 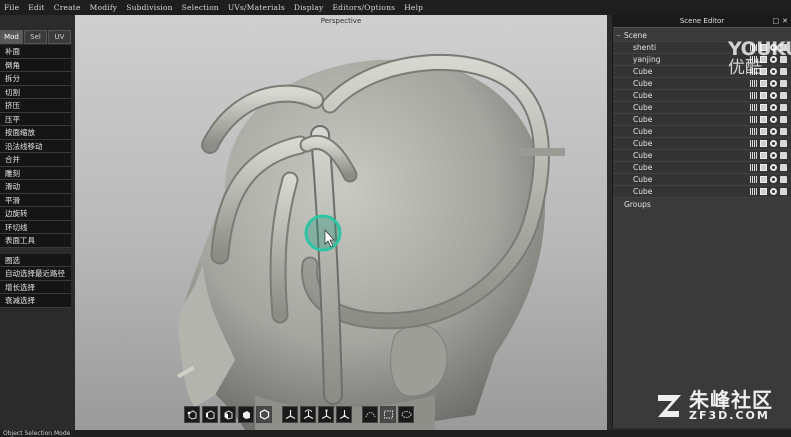 What do you see at coordinates (776, 21) in the screenshot?
I see `maximize-icon: □` at bounding box center [776, 21].